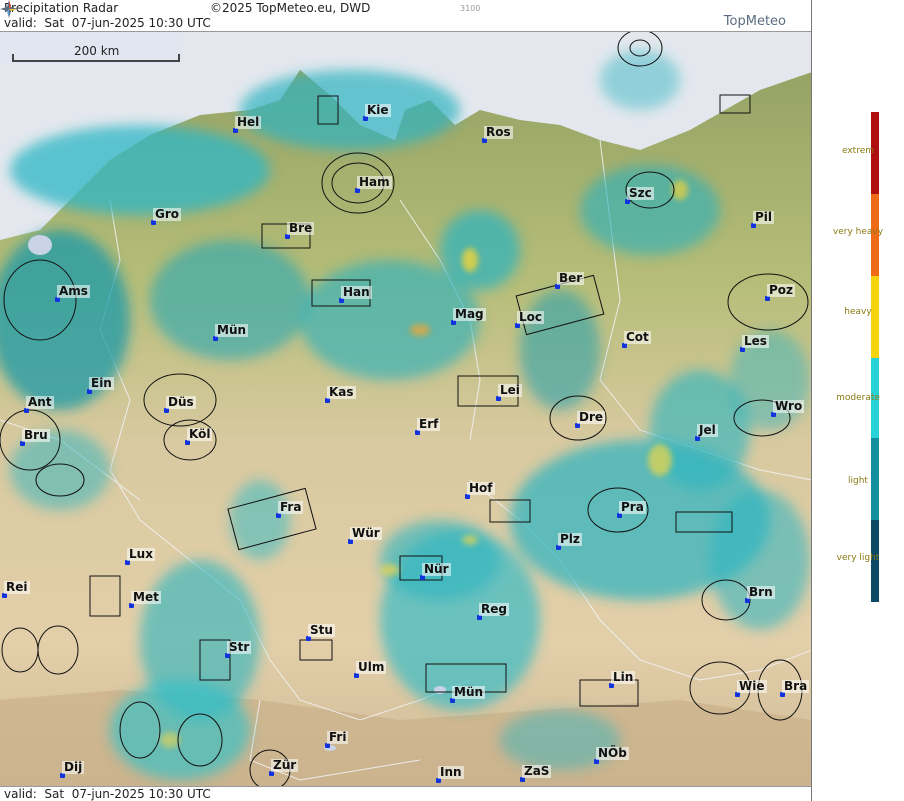 Image resolution: width=904 pixels, height=801 pixels. Describe the element at coordinates (200, 434) in the screenshot. I see `city-label: Köl` at that location.